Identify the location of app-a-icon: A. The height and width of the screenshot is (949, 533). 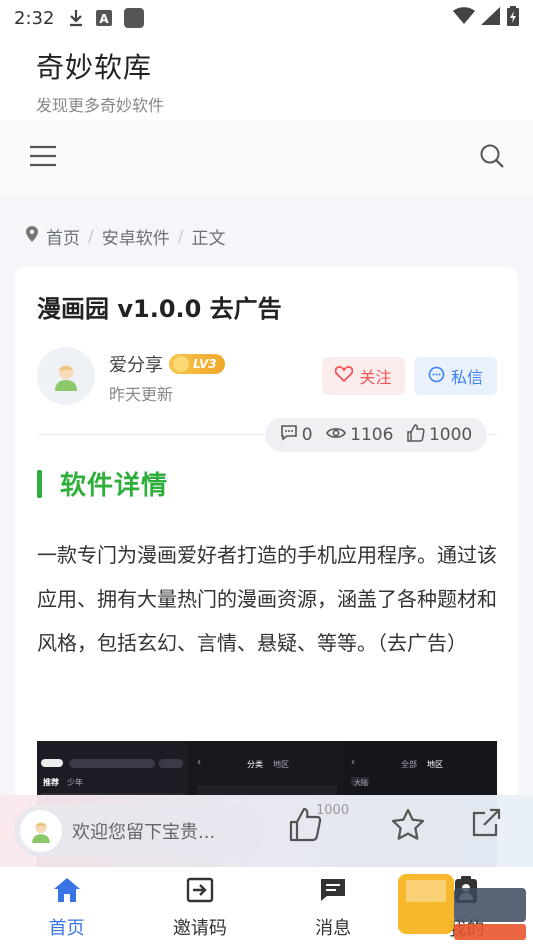
(104, 18).